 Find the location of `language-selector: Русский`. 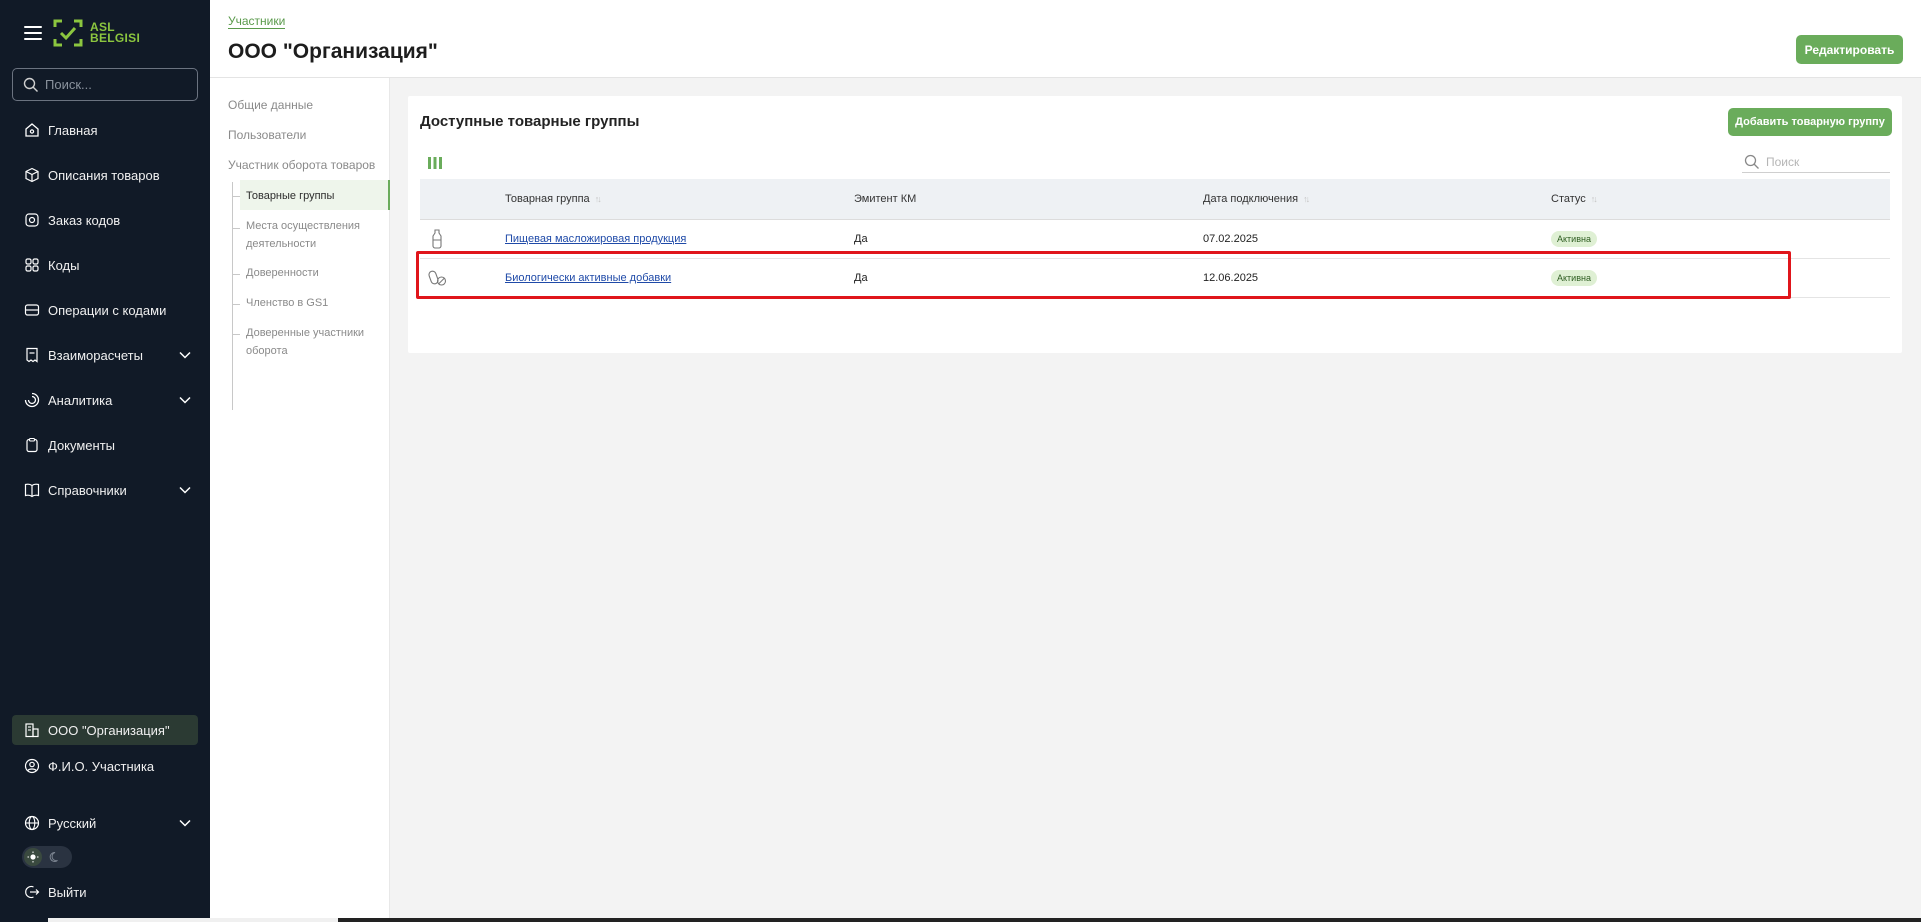

language-selector: Русский is located at coordinates (105, 823).